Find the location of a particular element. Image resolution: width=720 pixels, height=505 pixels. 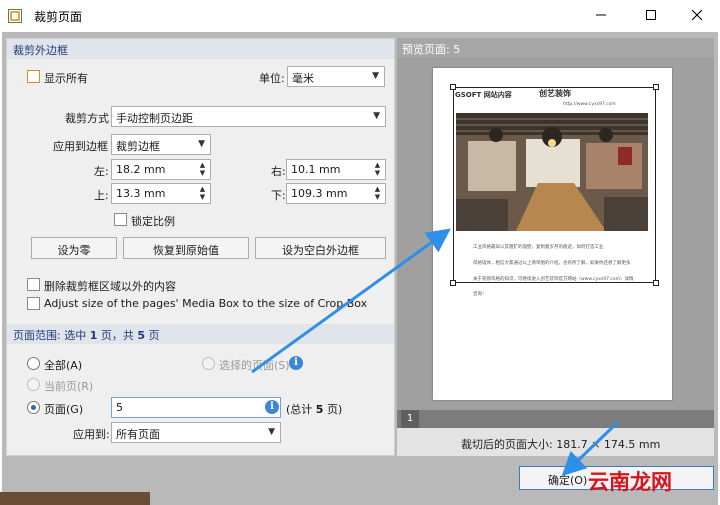

bottom-margin-value: 109.3 mm is located at coordinates (319, 193).